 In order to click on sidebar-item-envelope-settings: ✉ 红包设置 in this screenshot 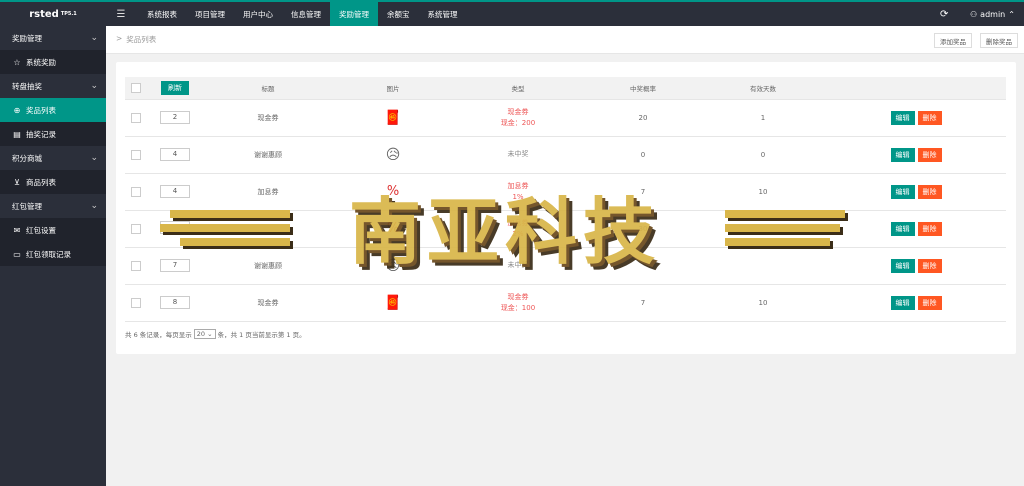, I will do `click(53, 230)`.